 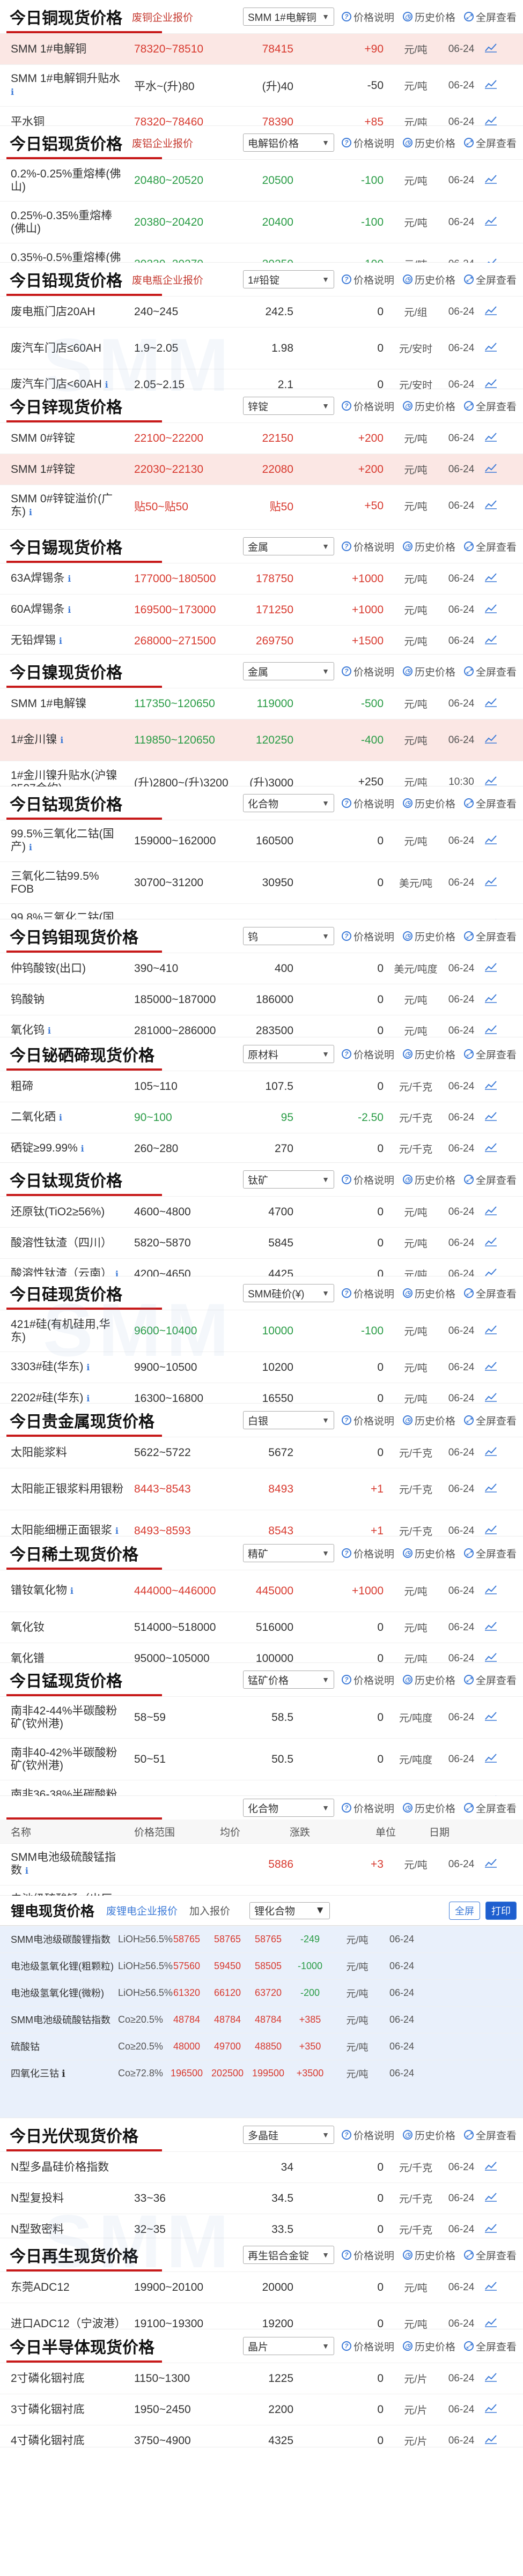 What do you see at coordinates (67, 1718) in the screenshot?
I see `product-name: 南非42-44%半碳酸粉矿(钦州港)` at bounding box center [67, 1718].